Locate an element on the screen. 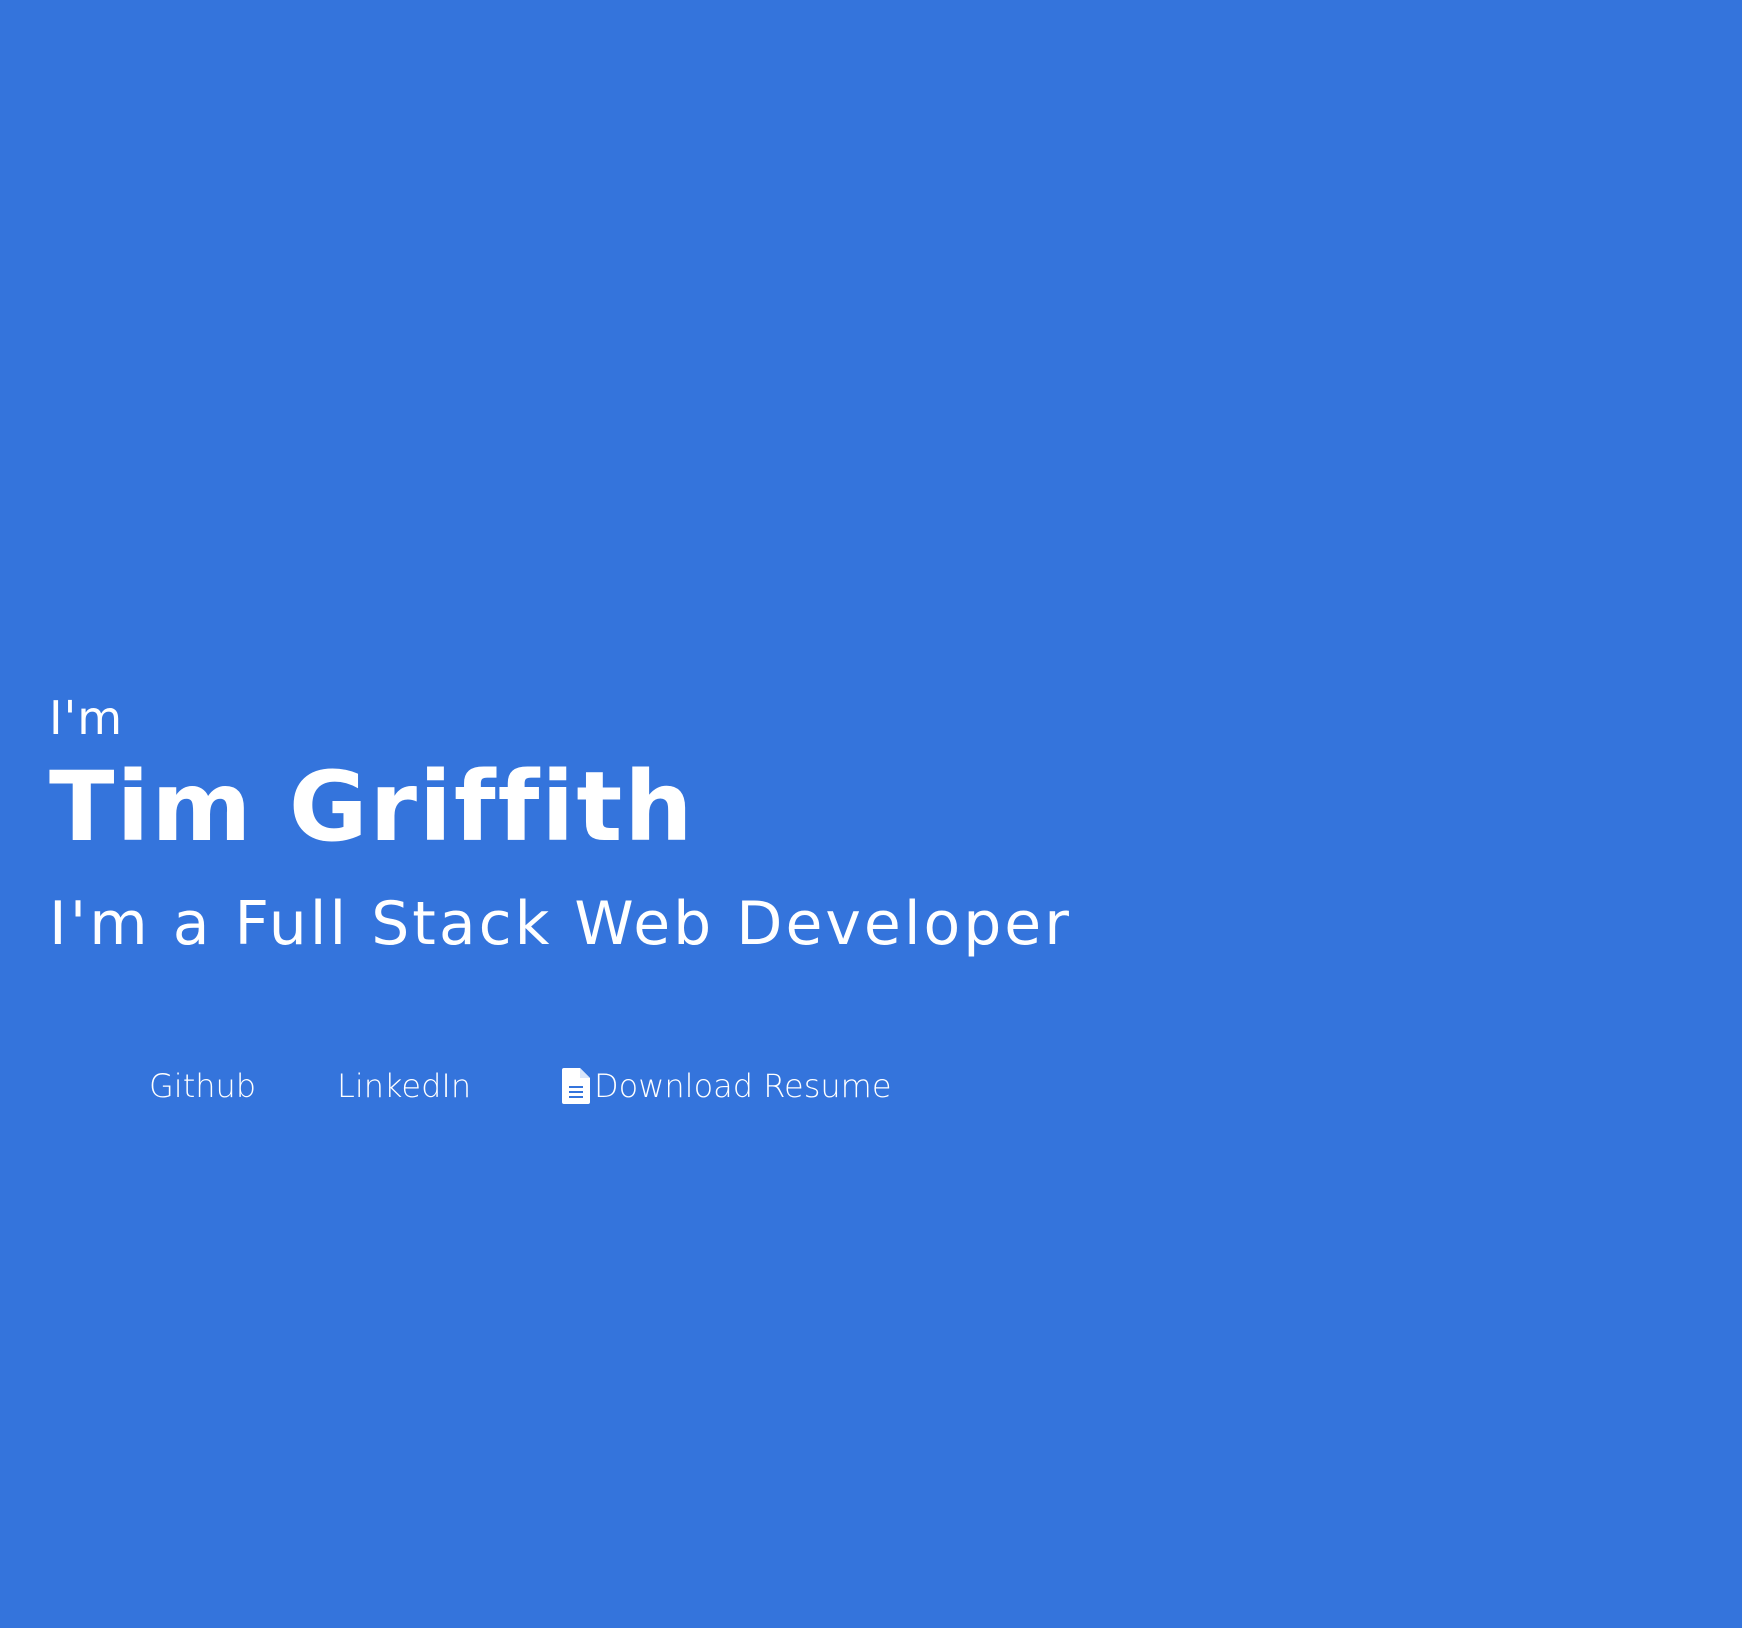  github-link: Github is located at coordinates (202, 1086).